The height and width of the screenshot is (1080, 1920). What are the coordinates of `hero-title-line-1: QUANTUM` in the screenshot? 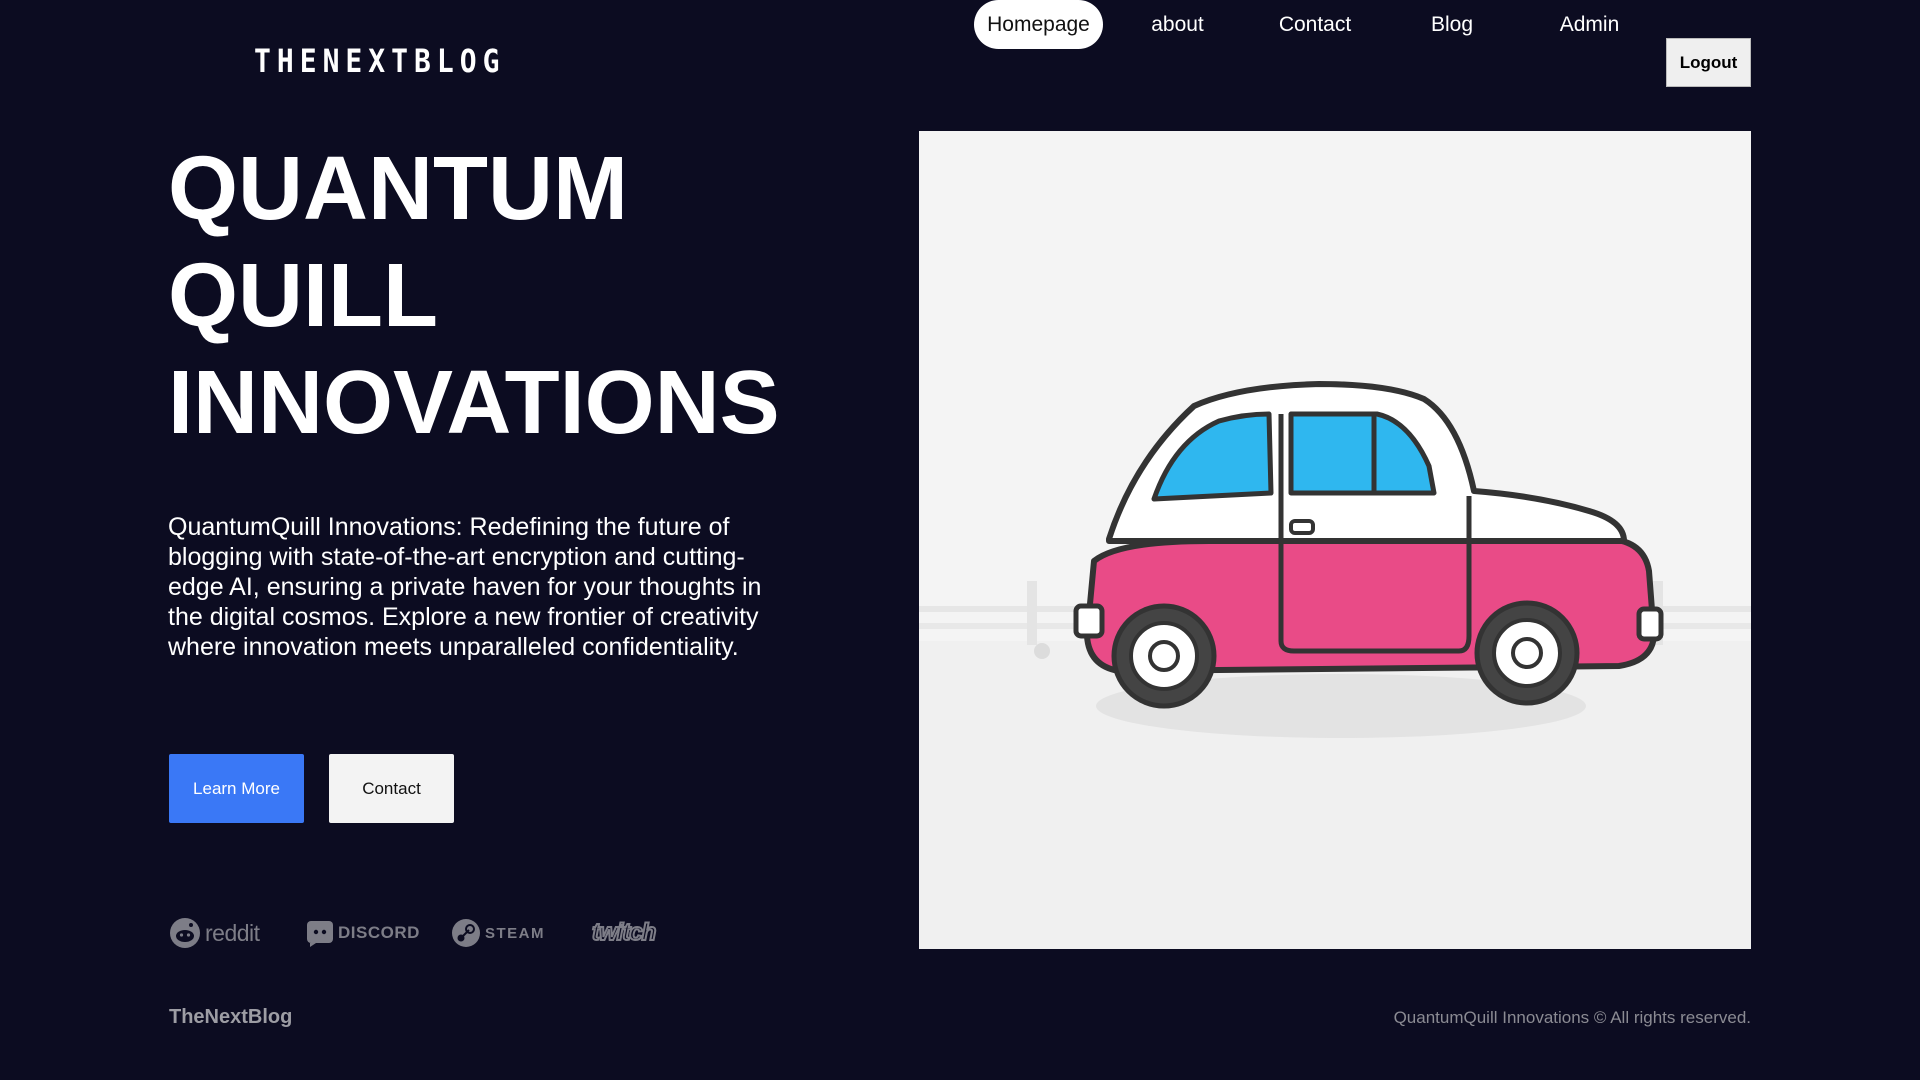 It's located at (398, 189).